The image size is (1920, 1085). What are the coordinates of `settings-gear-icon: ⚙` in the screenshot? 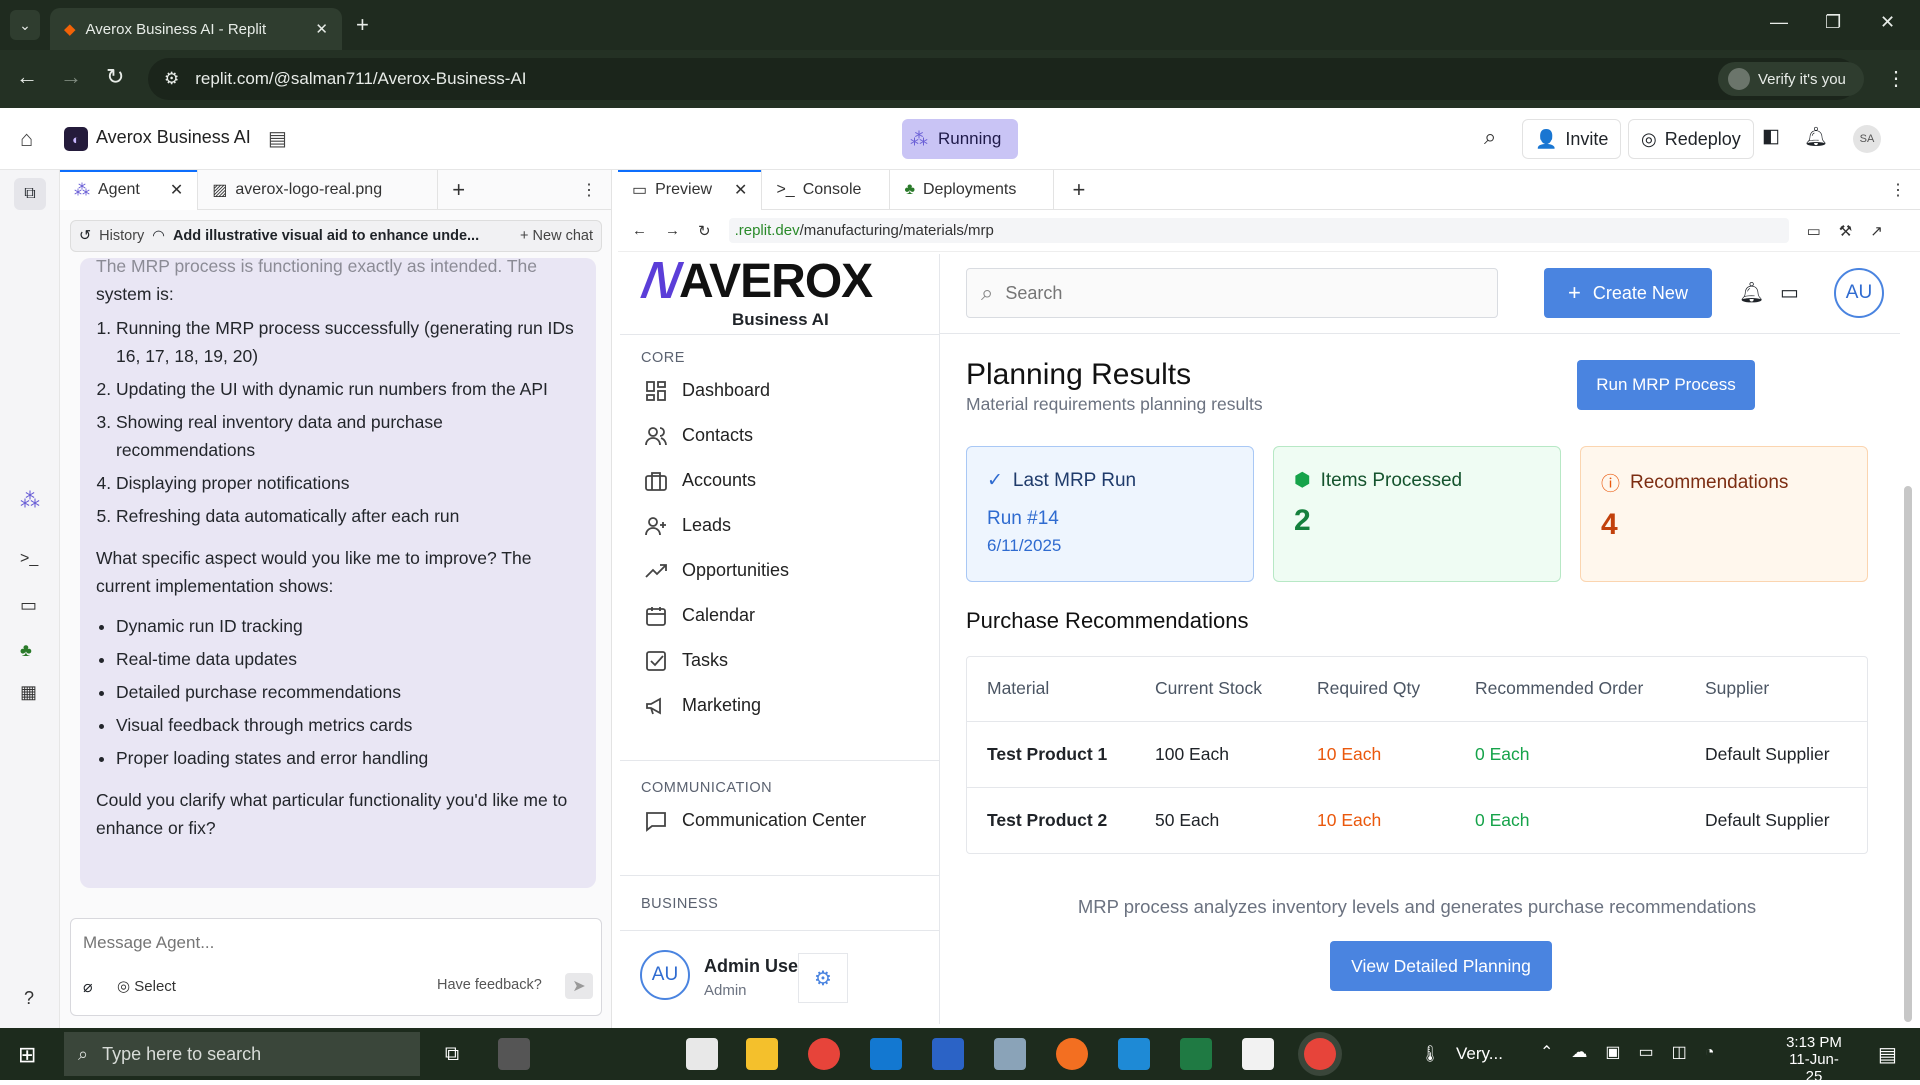 It's located at (823, 978).